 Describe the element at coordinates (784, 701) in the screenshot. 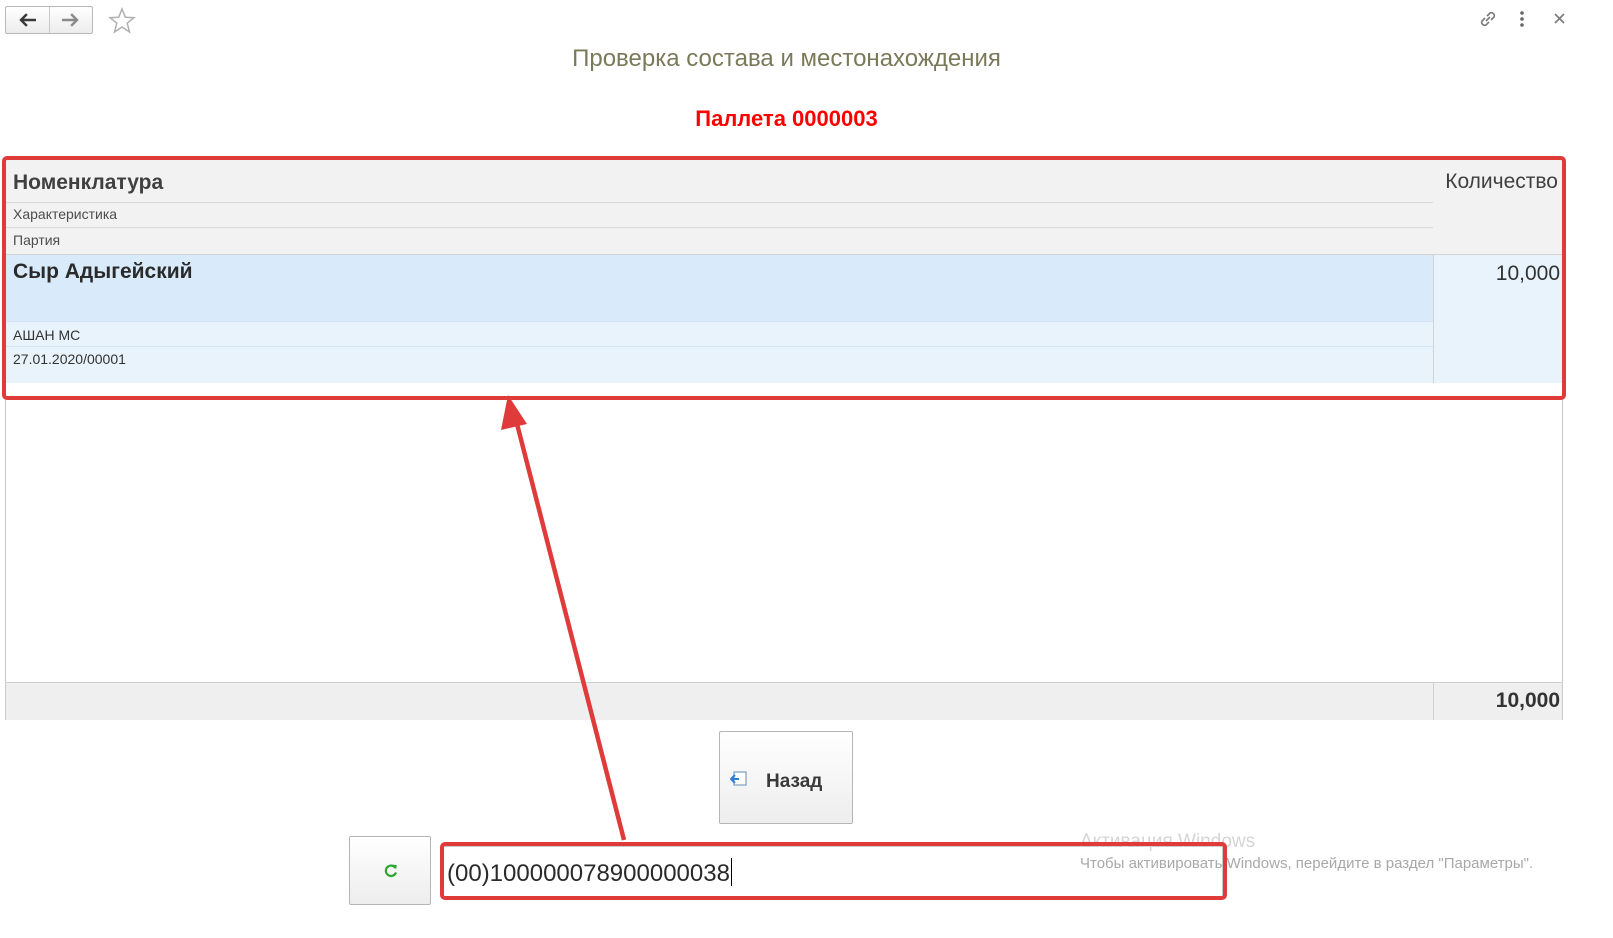

I see `table-footer: 10,000` at that location.